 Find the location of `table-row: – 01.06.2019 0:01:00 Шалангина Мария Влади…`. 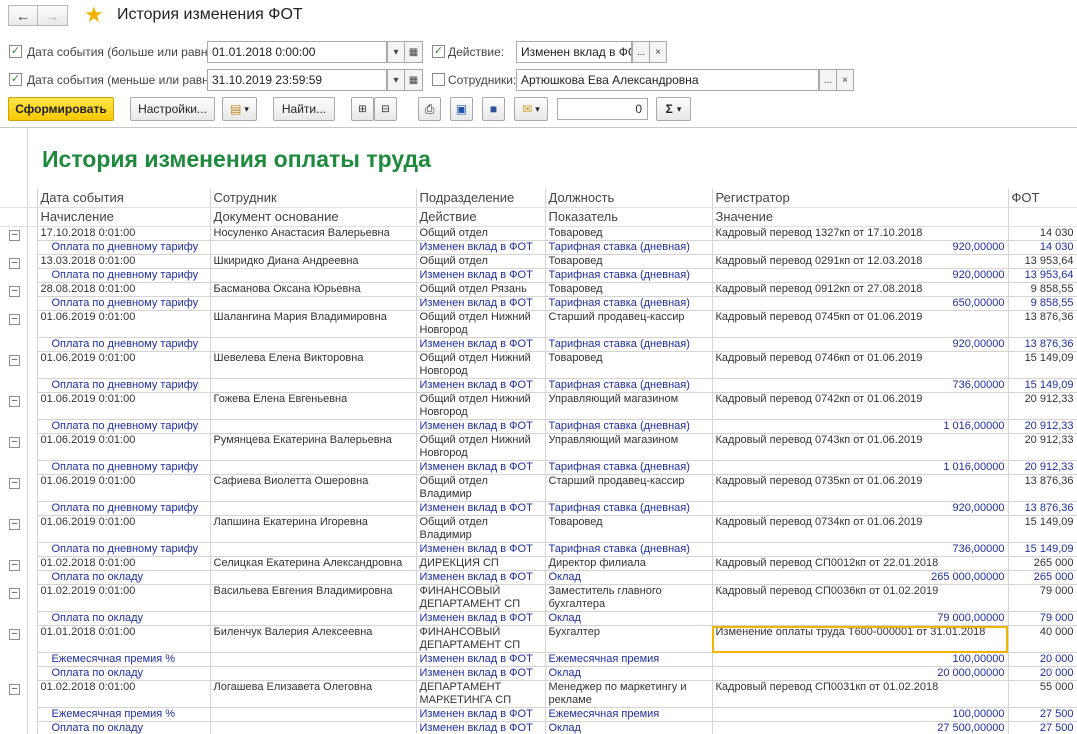

table-row: – 01.06.2019 0:01:00 Шалангина Мария Влади… is located at coordinates (538, 324).